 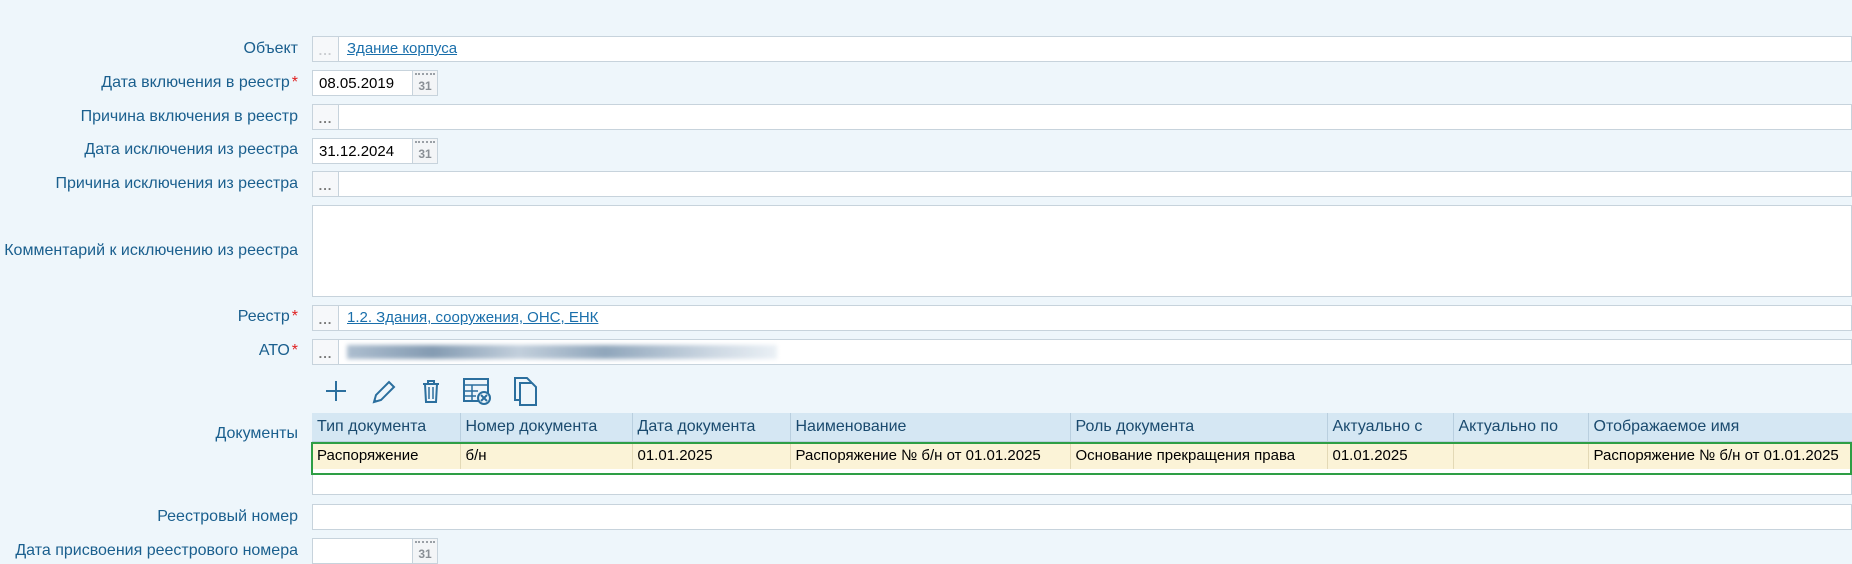 What do you see at coordinates (151, 250) in the screenshot?
I see `exclude-comment-label: Комментарий к исключению из реестра` at bounding box center [151, 250].